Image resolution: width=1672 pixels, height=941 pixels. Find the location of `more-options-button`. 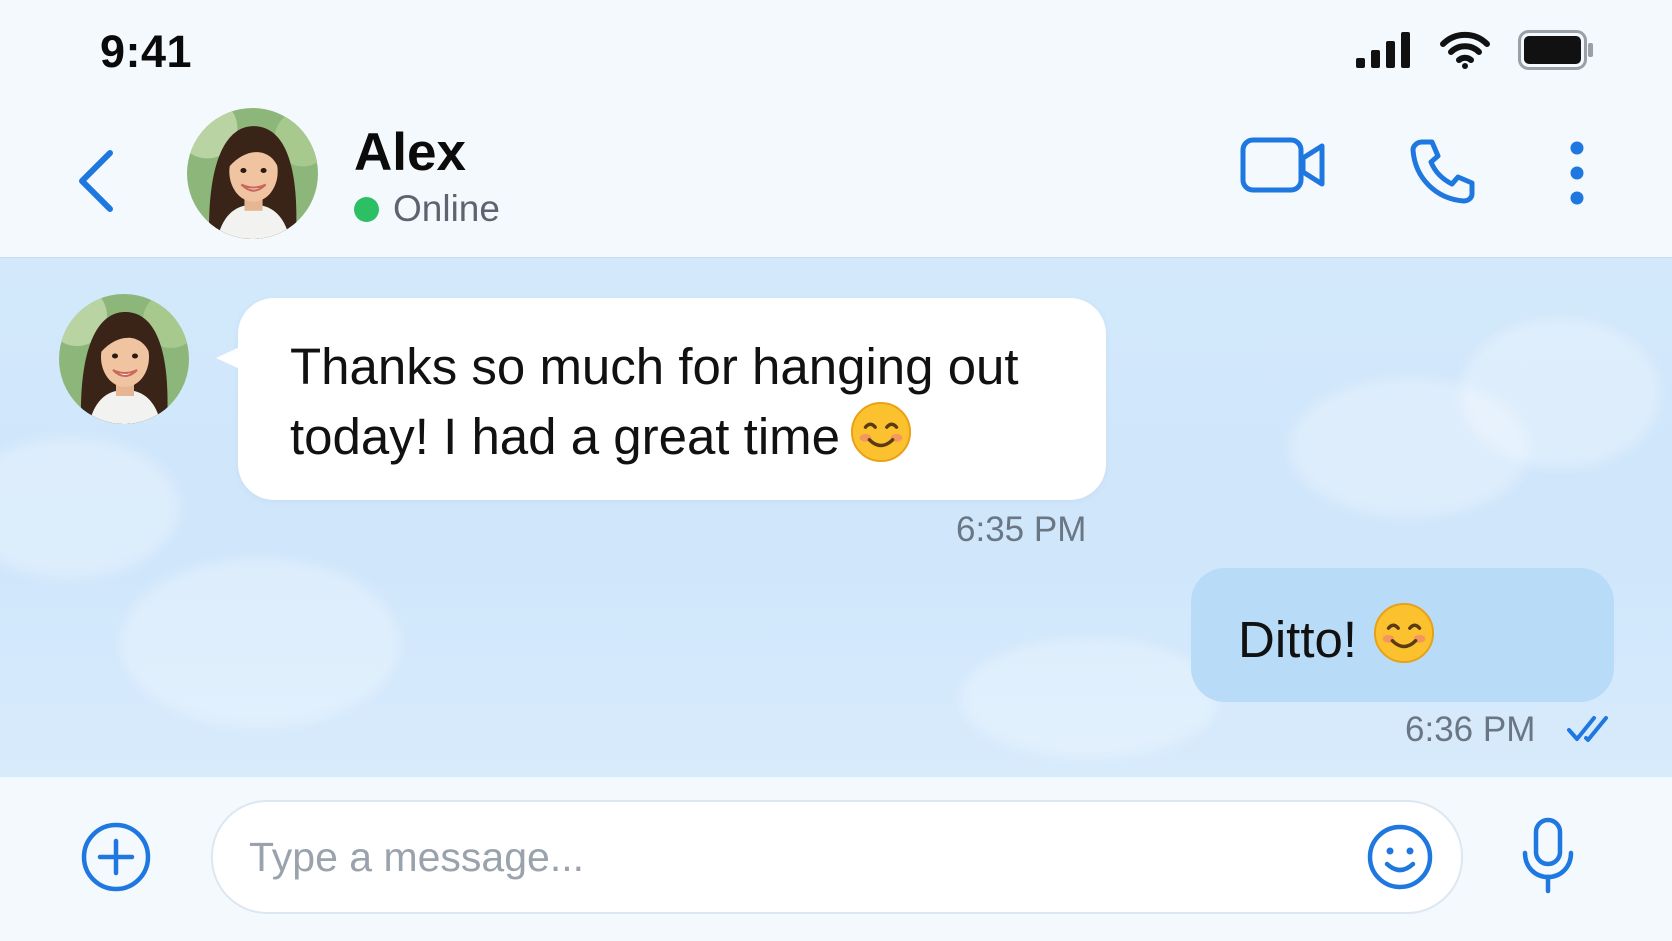

more-options-button is located at coordinates (1577, 173).